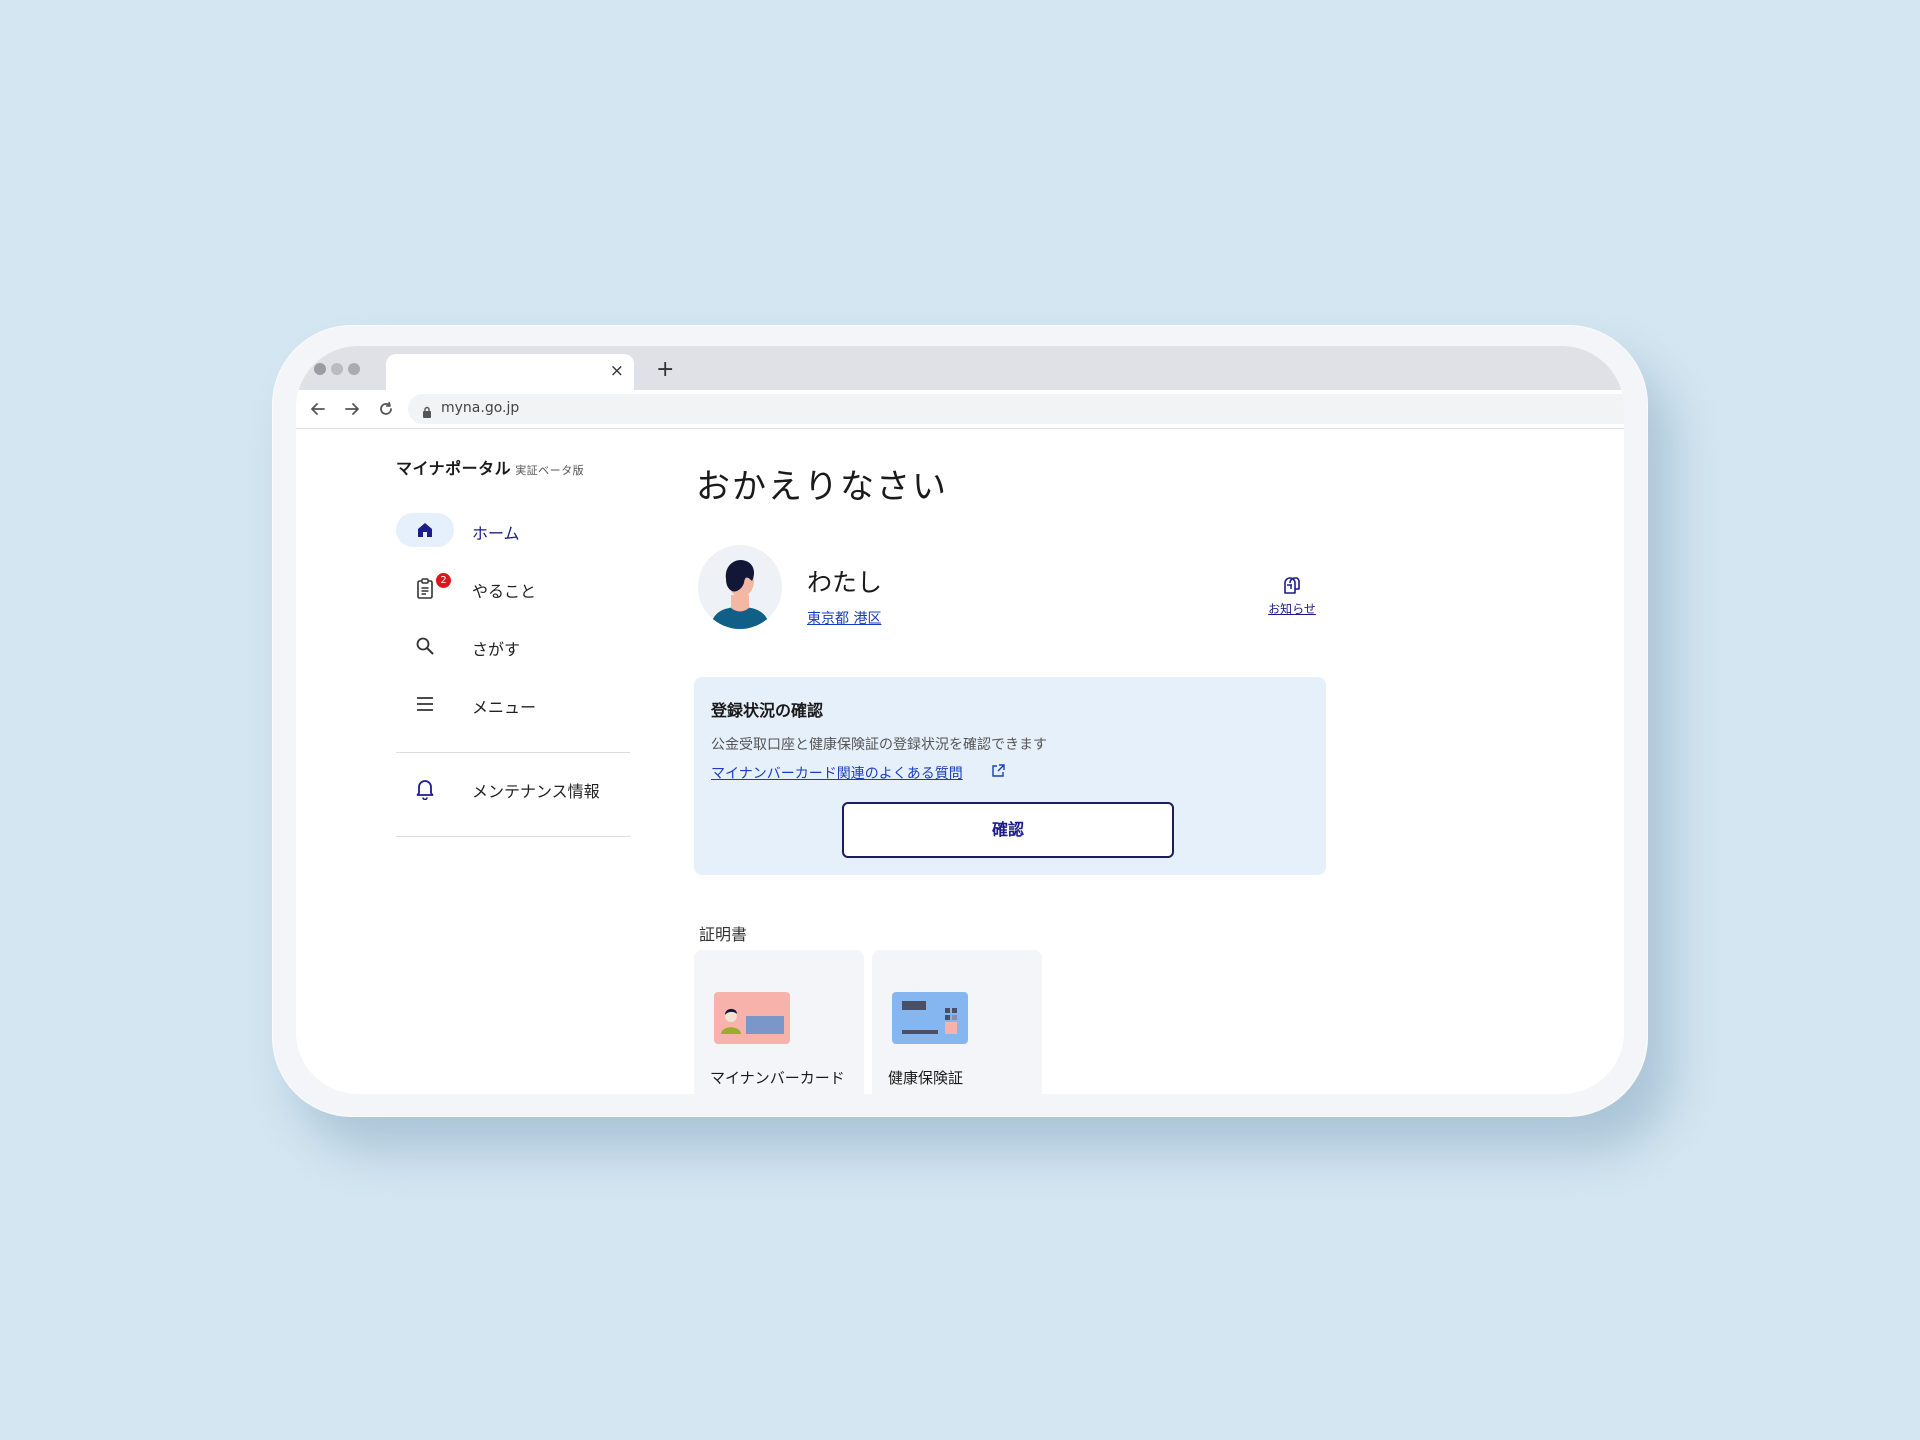  I want to click on lock-icon, so click(427, 412).